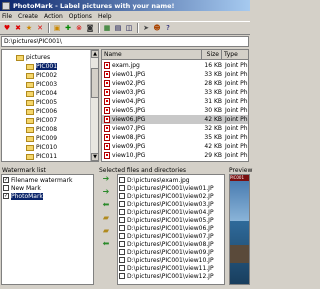 Image resolution: width=320 pixels, height=289 pixels. I want to click on add-all-arrow-icon: ➔, so click(106, 191).